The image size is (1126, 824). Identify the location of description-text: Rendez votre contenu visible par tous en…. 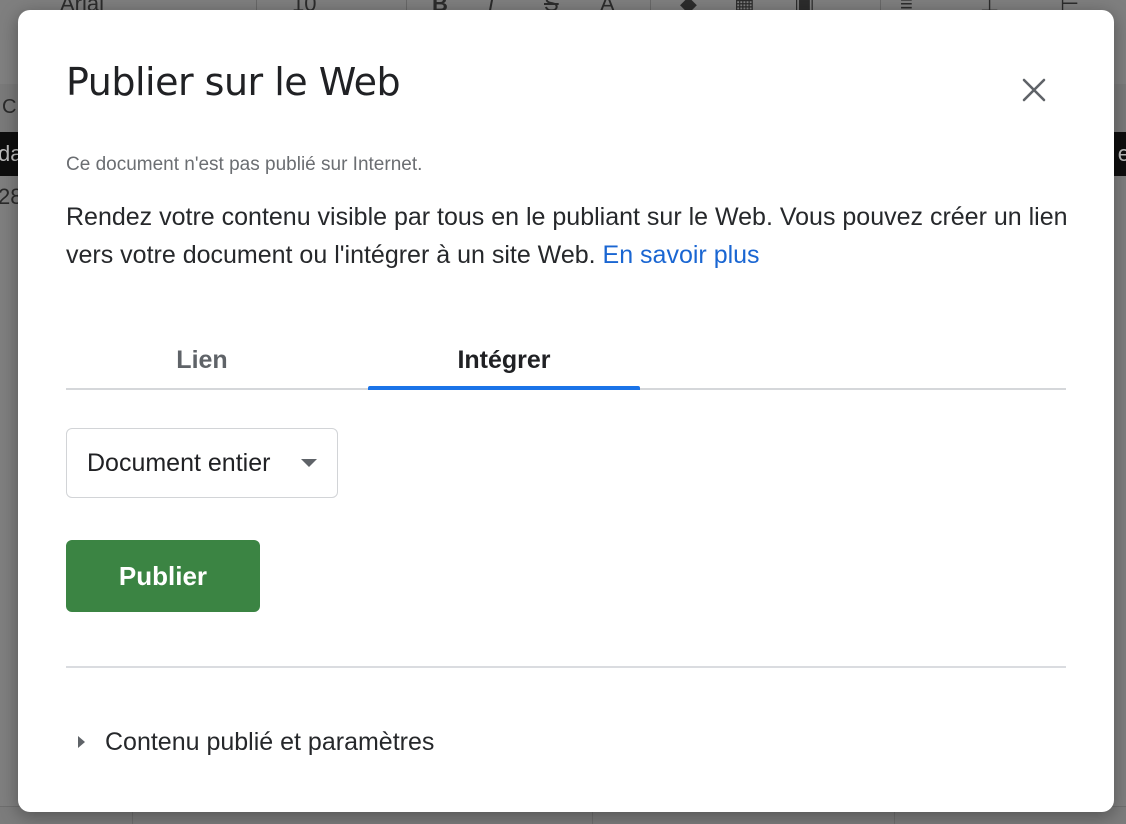
(567, 236).